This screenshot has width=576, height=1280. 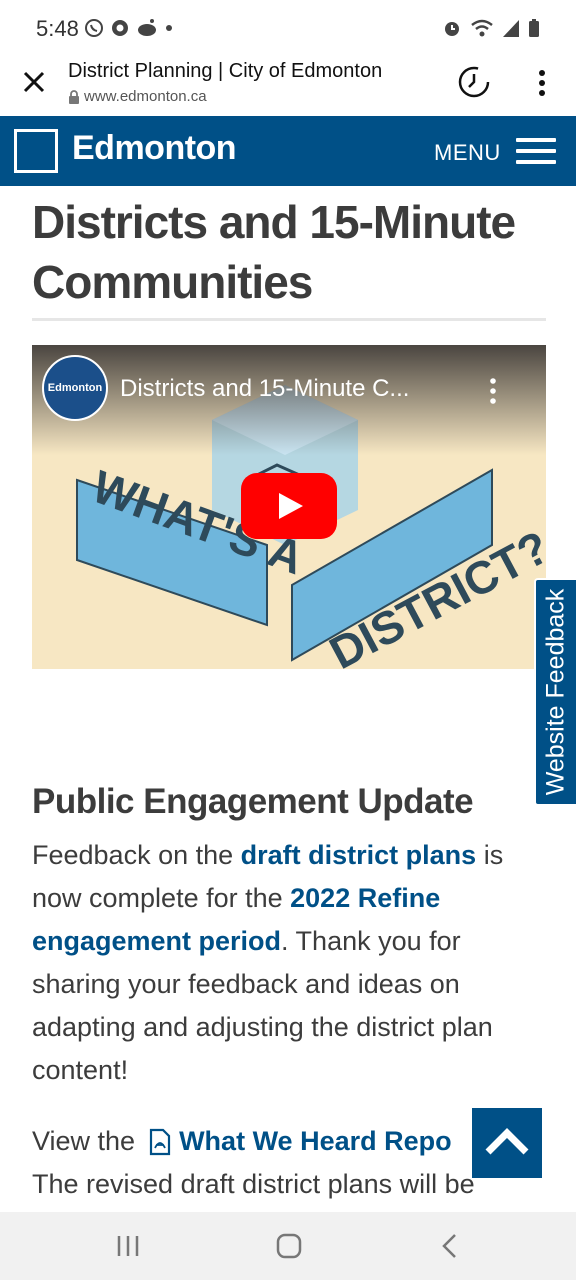 I want to click on signal-icon, so click(x=511, y=28).